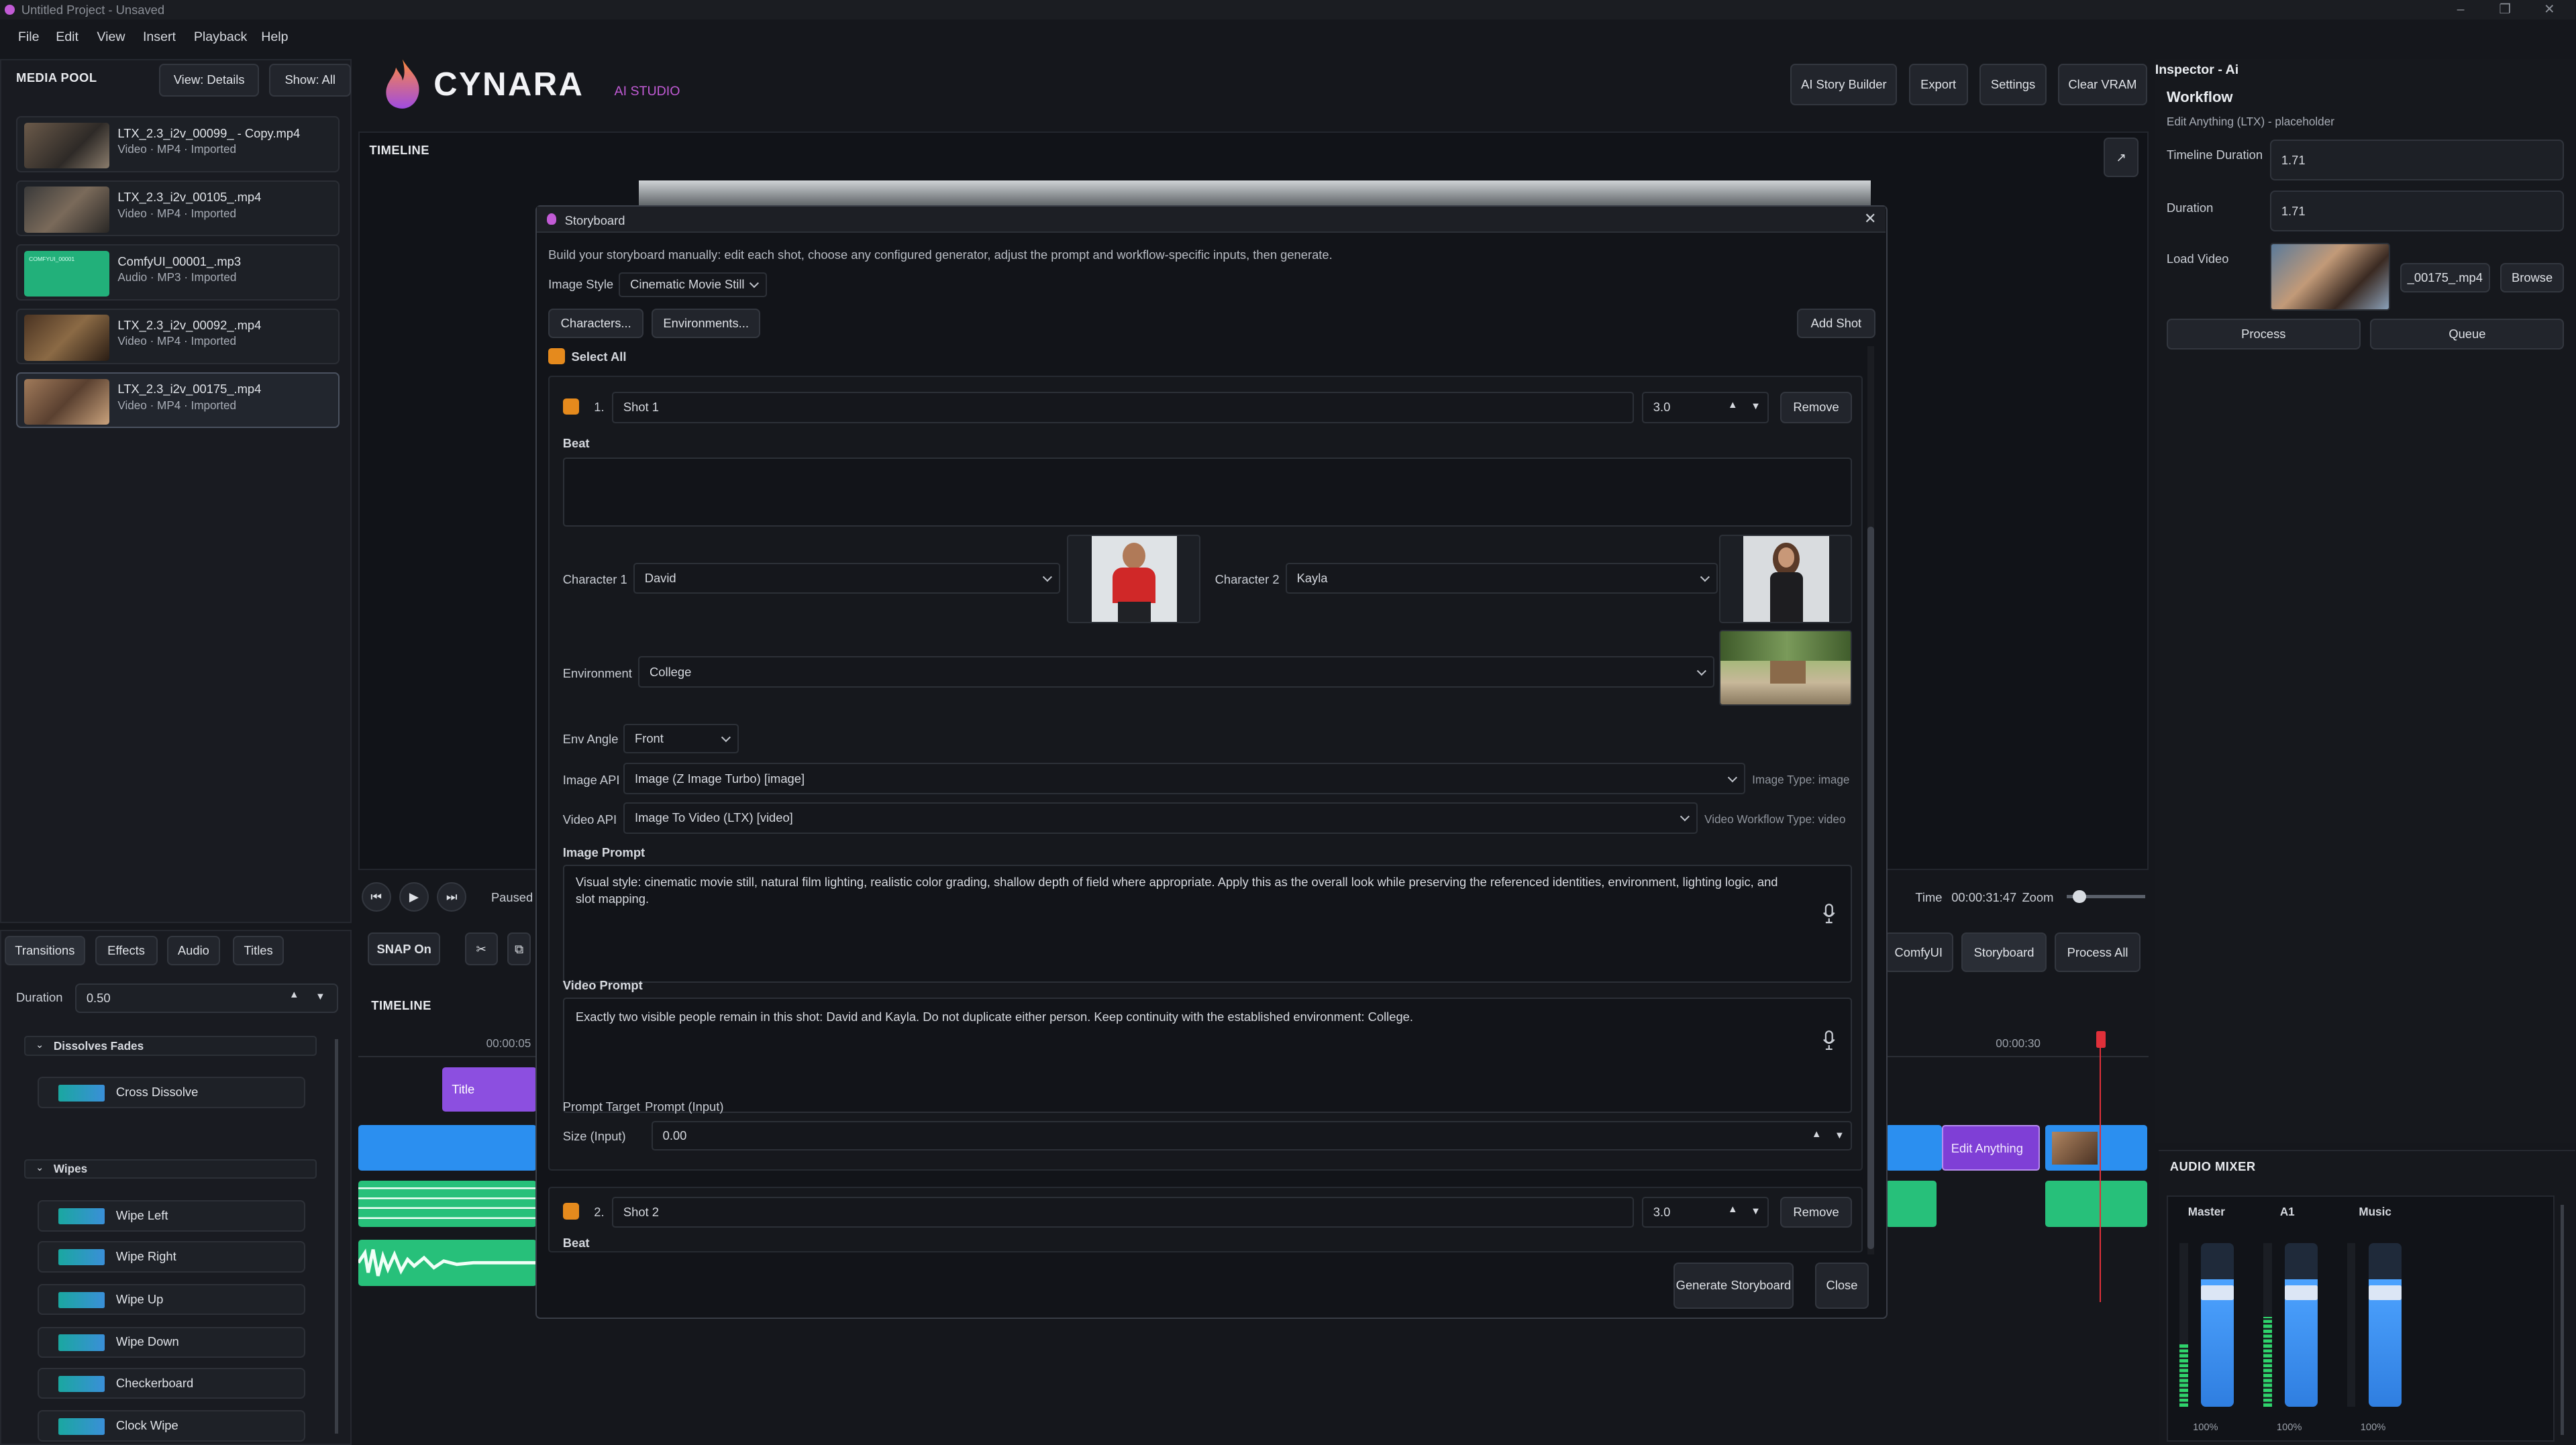 This screenshot has width=2576, height=1445. Describe the element at coordinates (1836, 323) in the screenshot. I see `add-shot-button: Add Shot` at that location.